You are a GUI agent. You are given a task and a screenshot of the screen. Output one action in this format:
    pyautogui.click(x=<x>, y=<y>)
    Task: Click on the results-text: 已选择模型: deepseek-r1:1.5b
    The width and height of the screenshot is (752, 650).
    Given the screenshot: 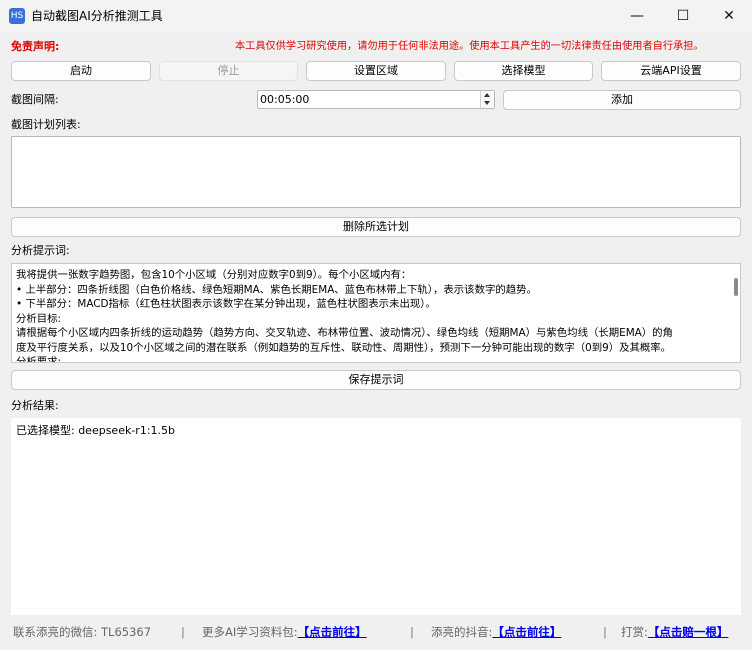 What is the action you would take?
    pyautogui.click(x=96, y=430)
    